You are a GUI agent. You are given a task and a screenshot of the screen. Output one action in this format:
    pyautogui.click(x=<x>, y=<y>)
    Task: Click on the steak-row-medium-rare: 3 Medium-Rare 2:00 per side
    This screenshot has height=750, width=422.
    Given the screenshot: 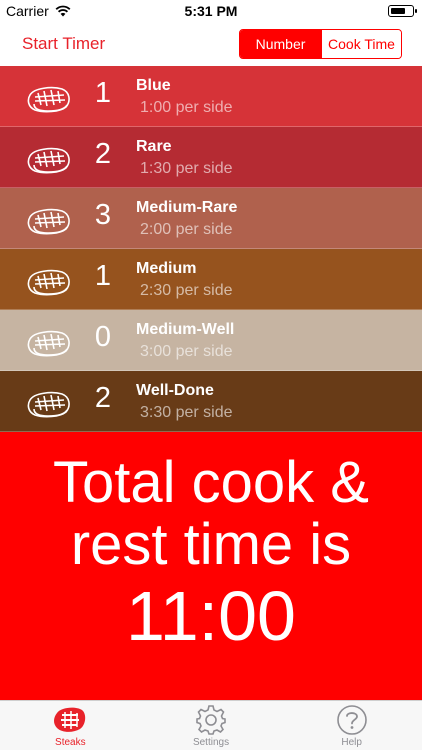 What is the action you would take?
    pyautogui.click(x=211, y=218)
    